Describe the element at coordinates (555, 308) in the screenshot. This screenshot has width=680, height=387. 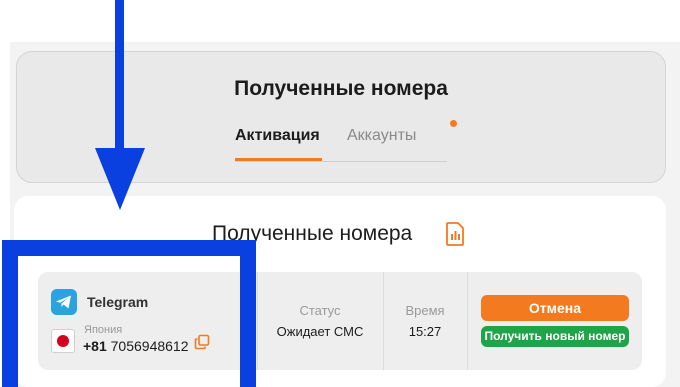
I see `cancel-button: Отмена` at that location.